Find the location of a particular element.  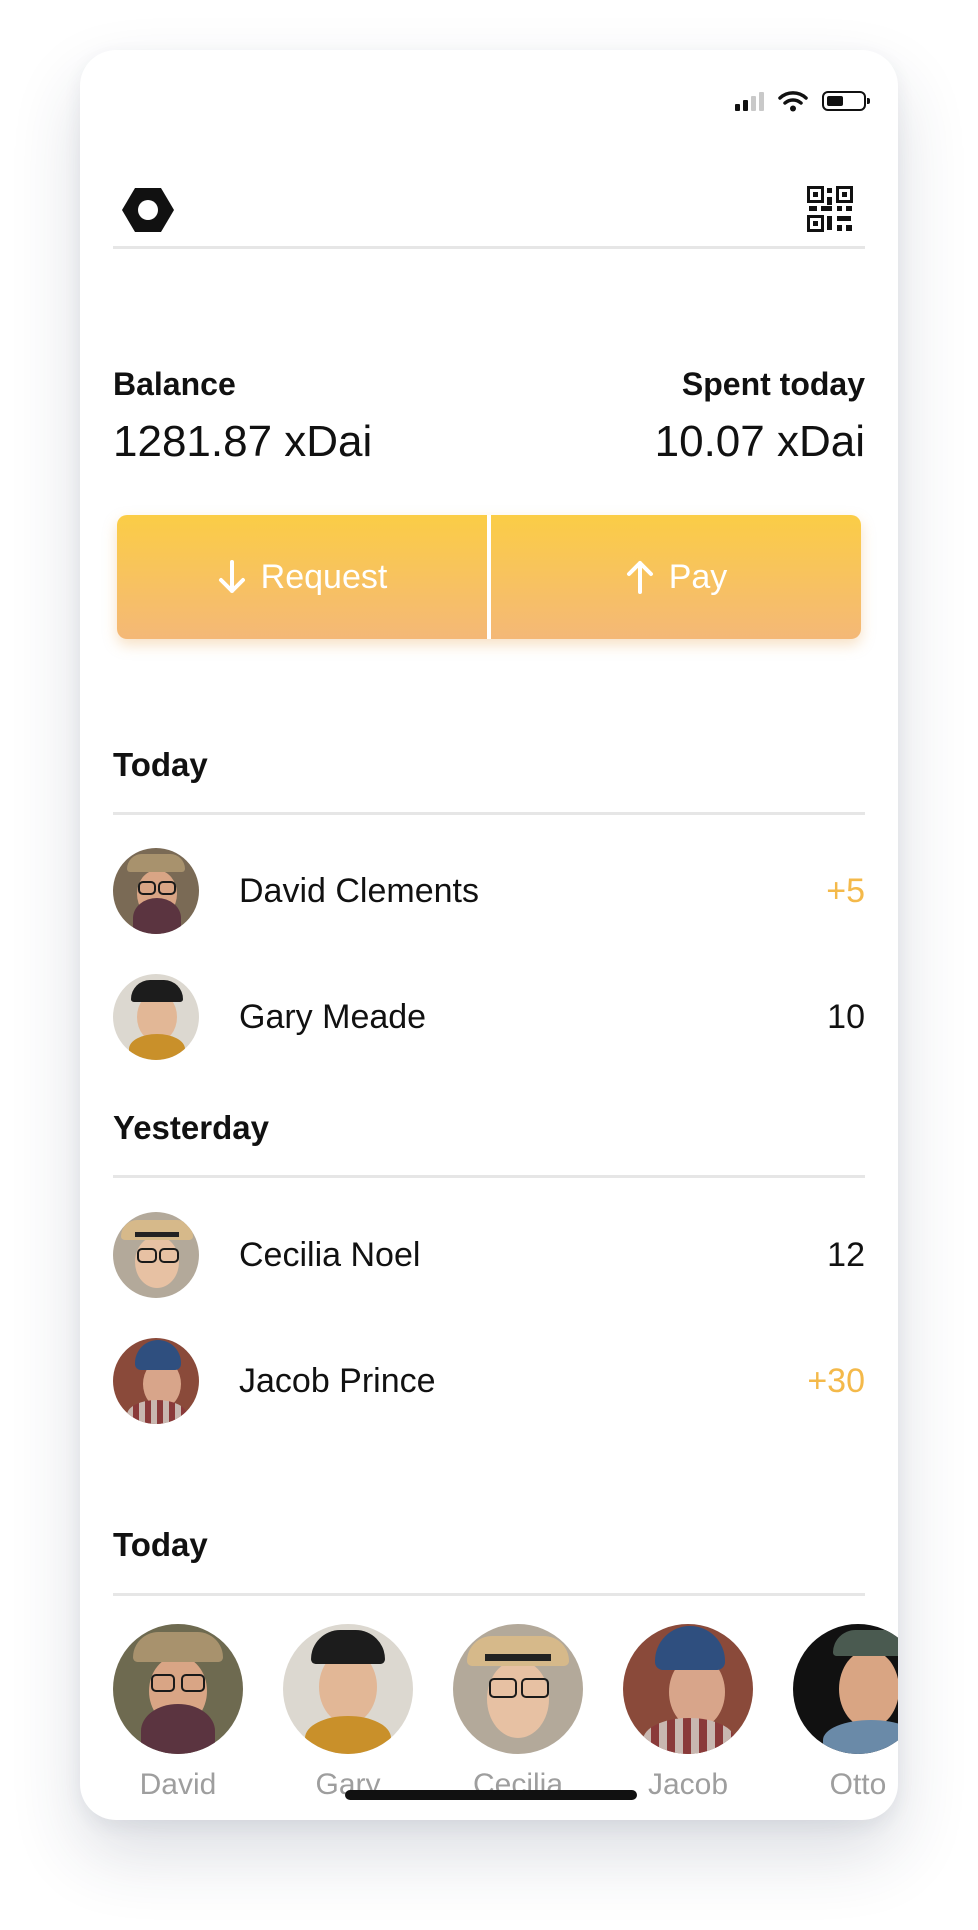

avatar-otto is located at coordinates (845, 1689).